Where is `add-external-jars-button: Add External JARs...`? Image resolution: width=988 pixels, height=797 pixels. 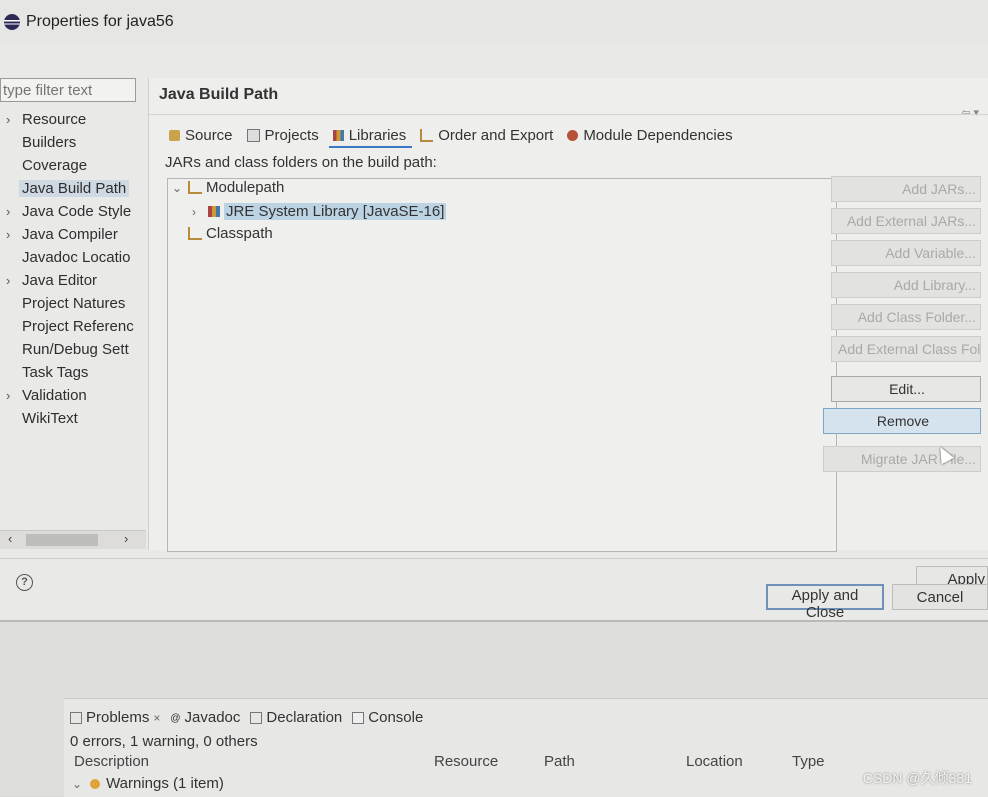 add-external-jars-button: Add External JARs... is located at coordinates (906, 221).